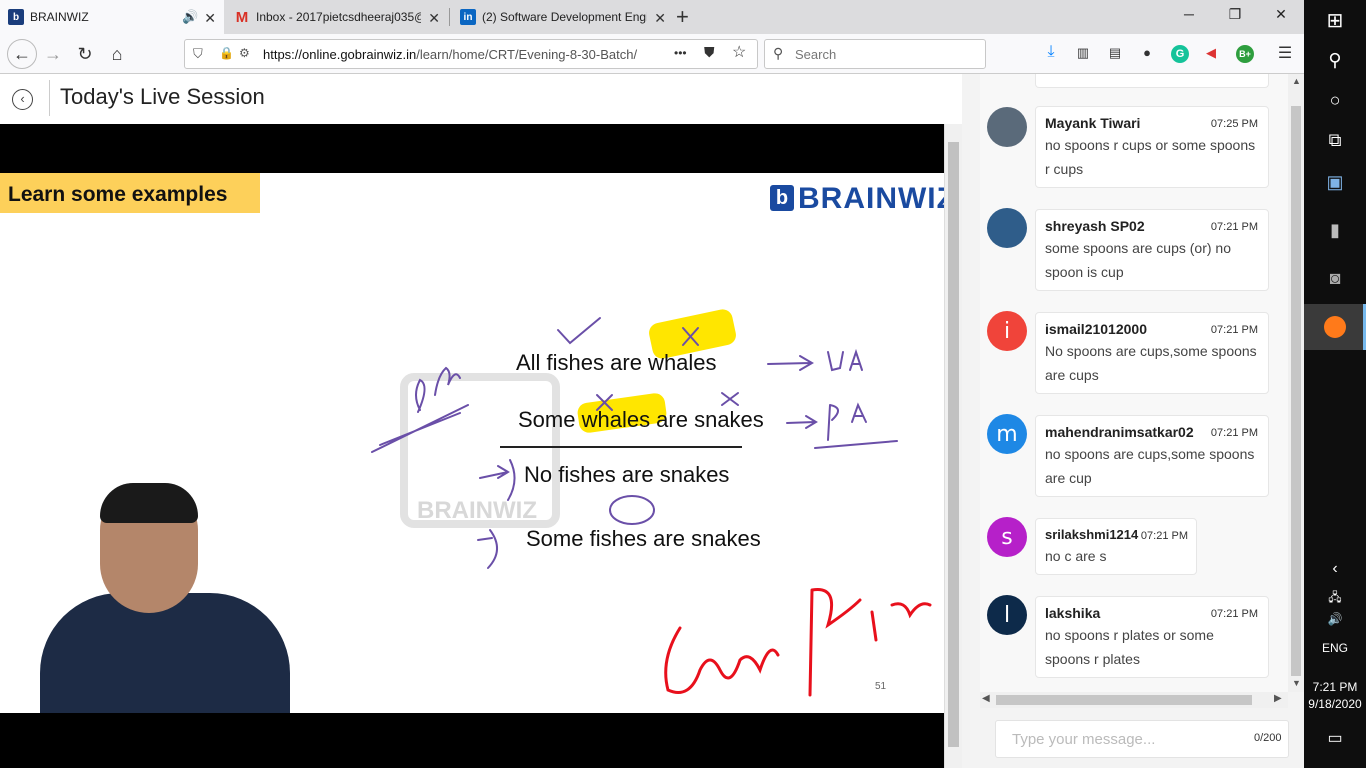  Describe the element at coordinates (1335, 687) in the screenshot. I see `clock-time: 7:21 PM` at that location.